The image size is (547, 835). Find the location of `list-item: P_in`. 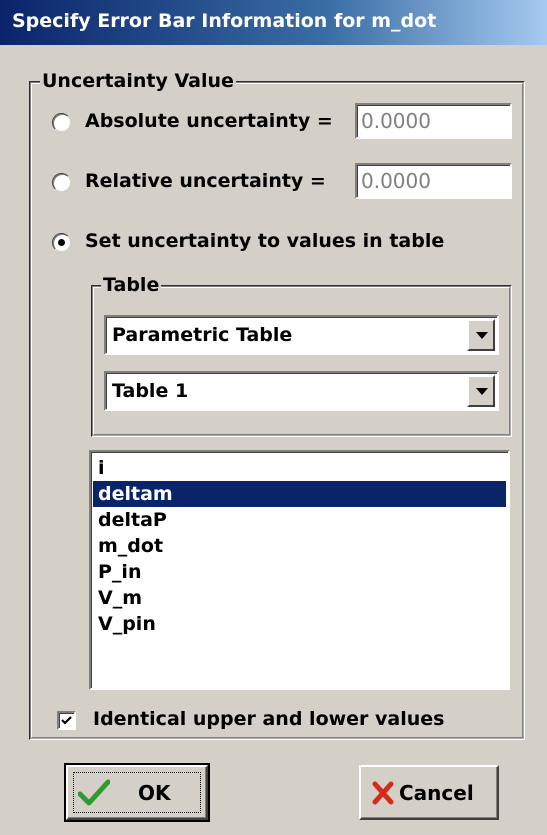

list-item: P_in is located at coordinates (299, 572).